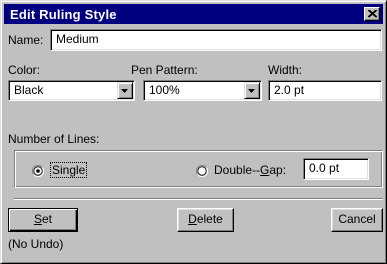  I want to click on number-of-lines-group: Single Double--Gap: 0.0 pt, so click(198, 169).